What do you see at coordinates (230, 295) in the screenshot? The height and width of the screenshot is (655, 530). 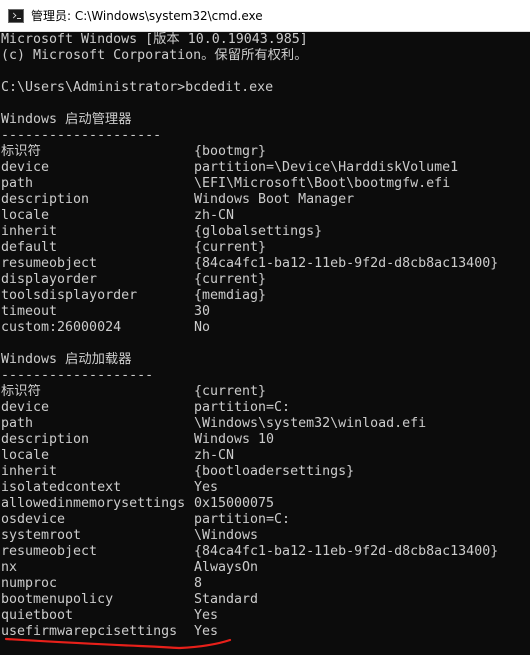 I see `boot-manager-entry-value: {memdiag}` at bounding box center [230, 295].